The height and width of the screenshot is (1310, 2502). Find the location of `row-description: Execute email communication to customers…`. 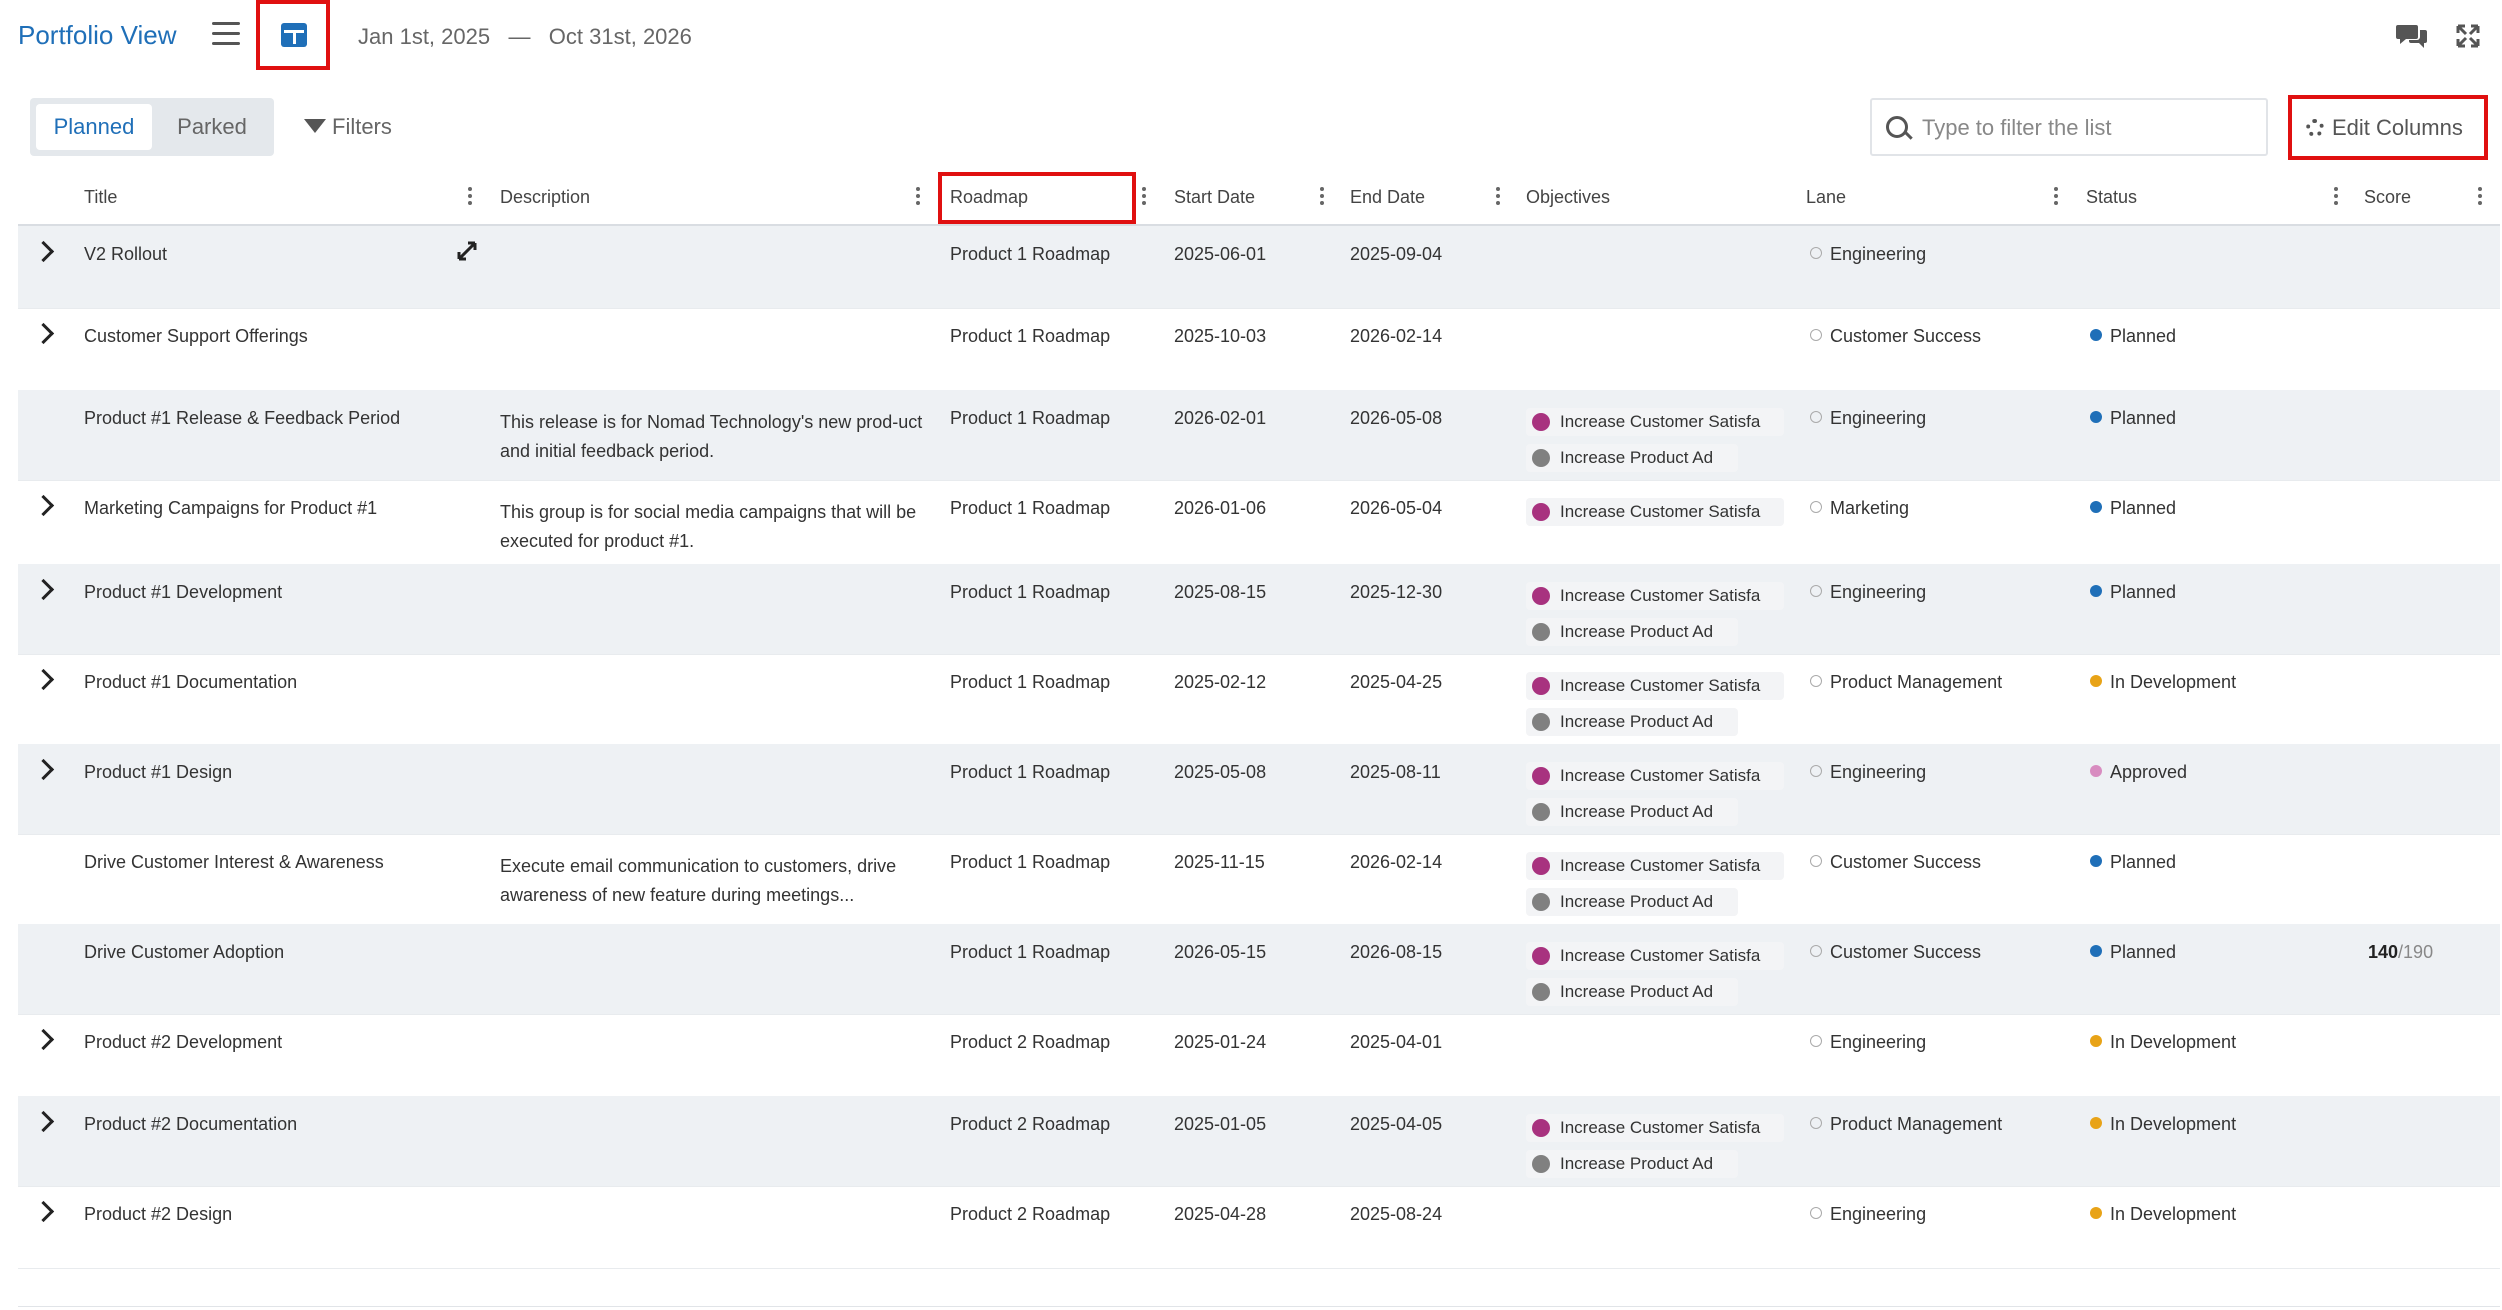

row-description: Execute email communication to customers… is located at coordinates (698, 880).